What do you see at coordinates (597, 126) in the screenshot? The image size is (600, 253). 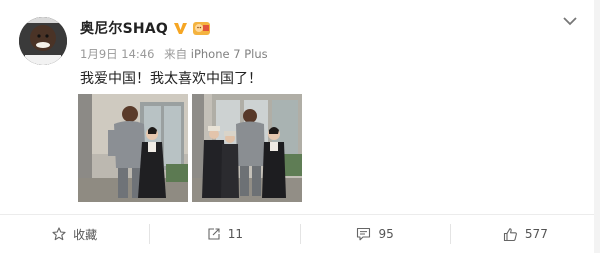 I see `scrollbar` at bounding box center [597, 126].